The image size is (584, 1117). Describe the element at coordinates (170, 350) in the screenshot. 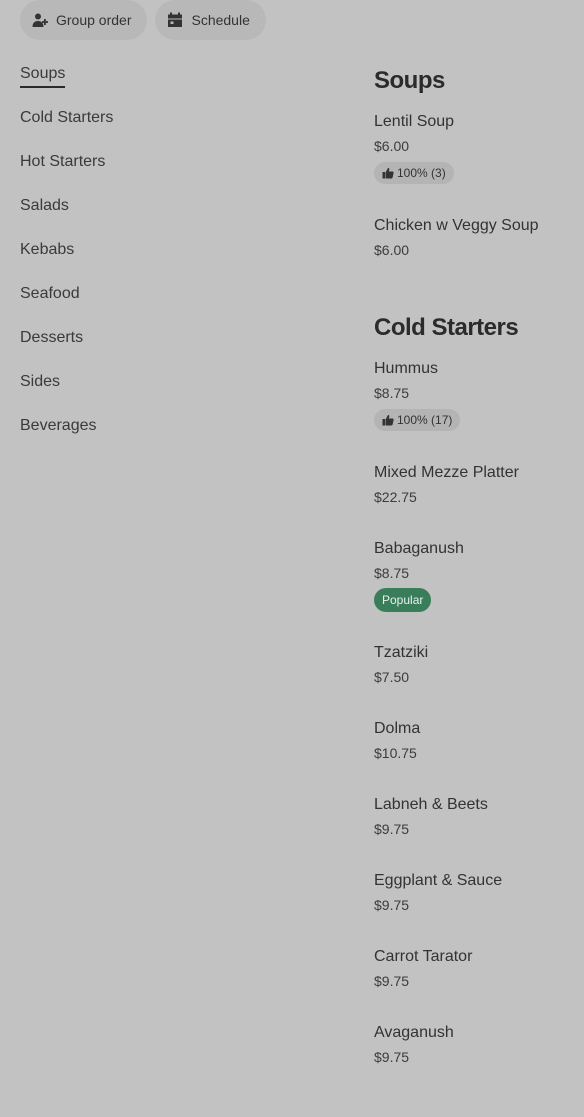

I see `nav-item-desserts: Desserts` at that location.